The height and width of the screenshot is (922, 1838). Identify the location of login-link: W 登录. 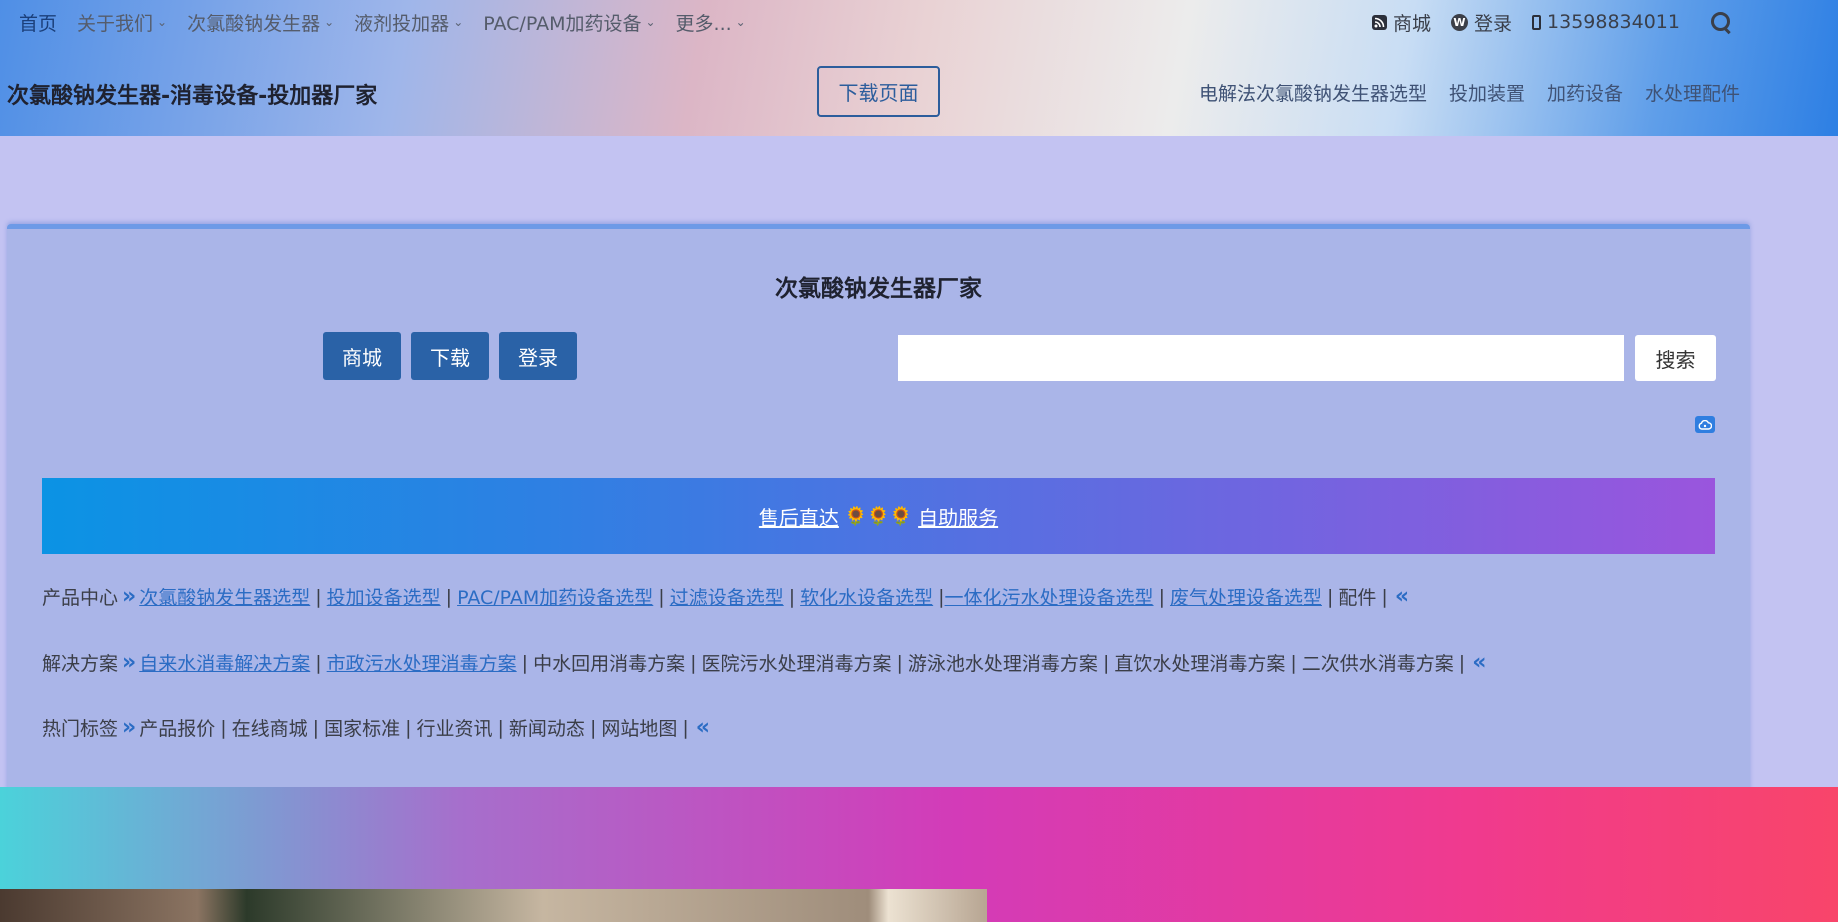
(1481, 22).